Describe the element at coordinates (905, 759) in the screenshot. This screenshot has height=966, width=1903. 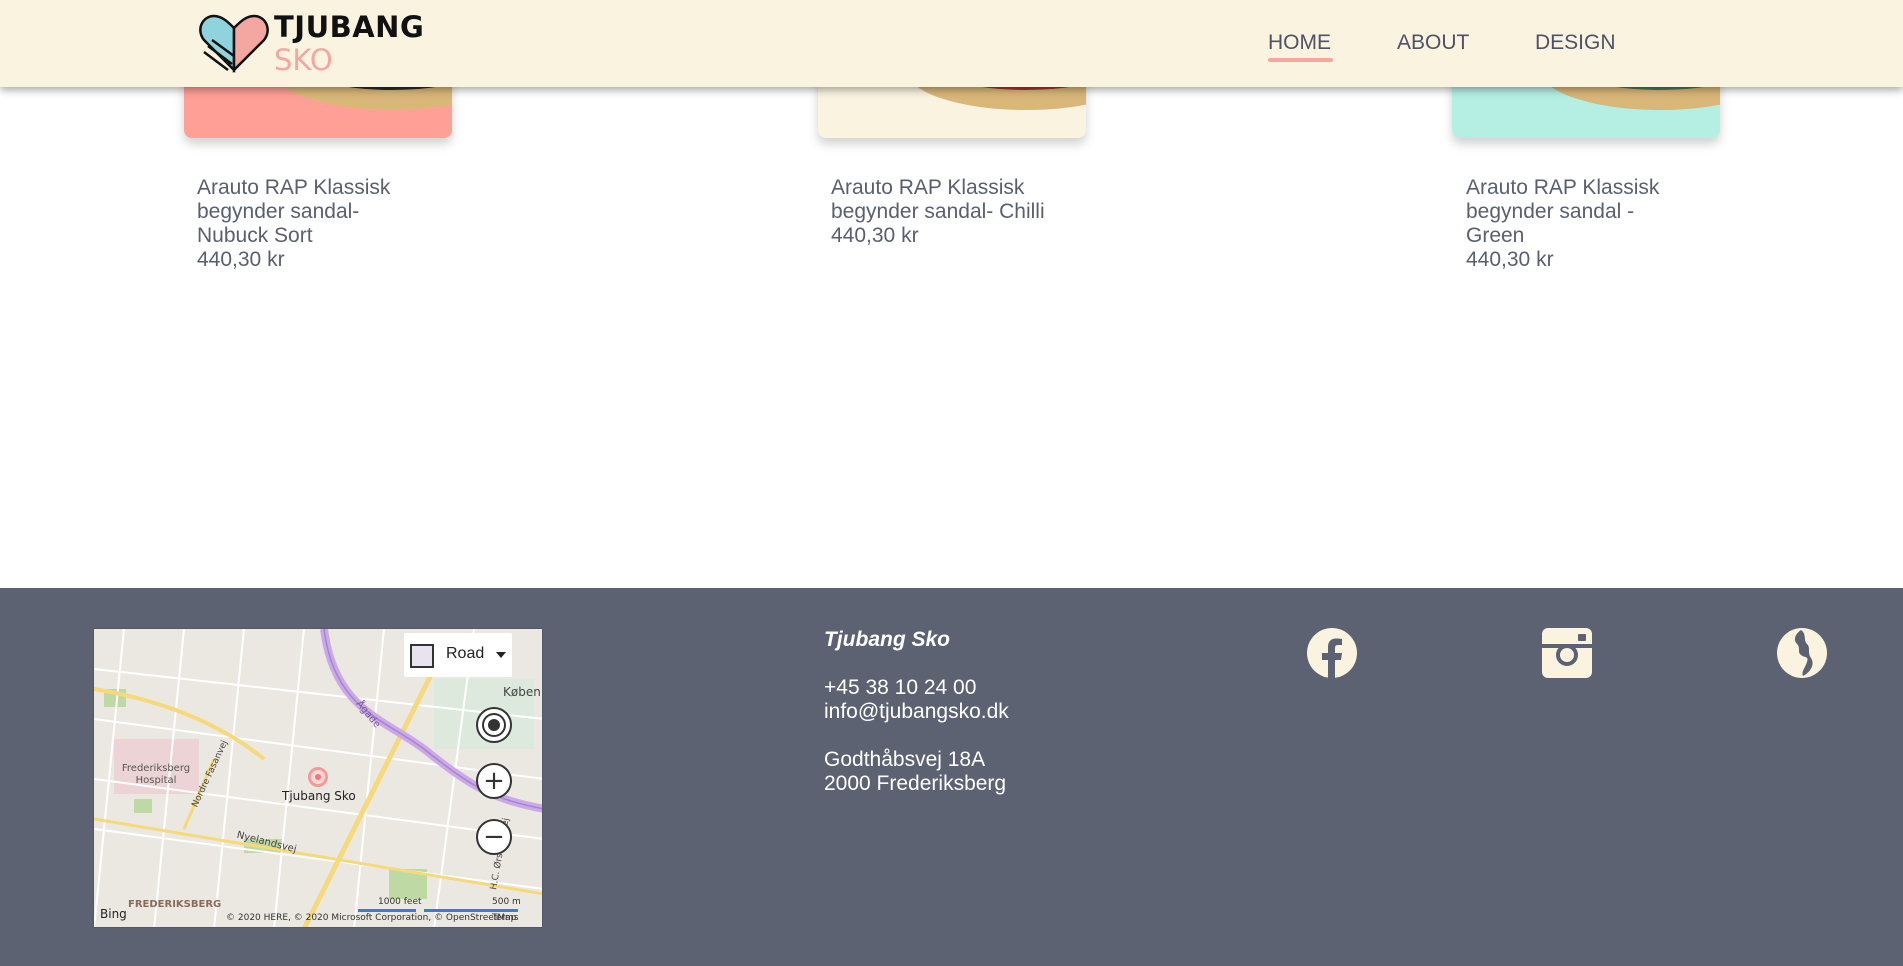
I see `address-street: Godthåbsvej 18A` at that location.